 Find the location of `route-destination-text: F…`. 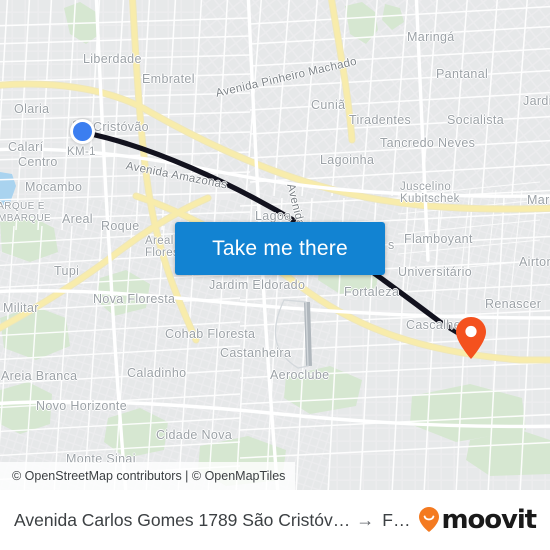

route-destination-text: F… is located at coordinates (396, 519).